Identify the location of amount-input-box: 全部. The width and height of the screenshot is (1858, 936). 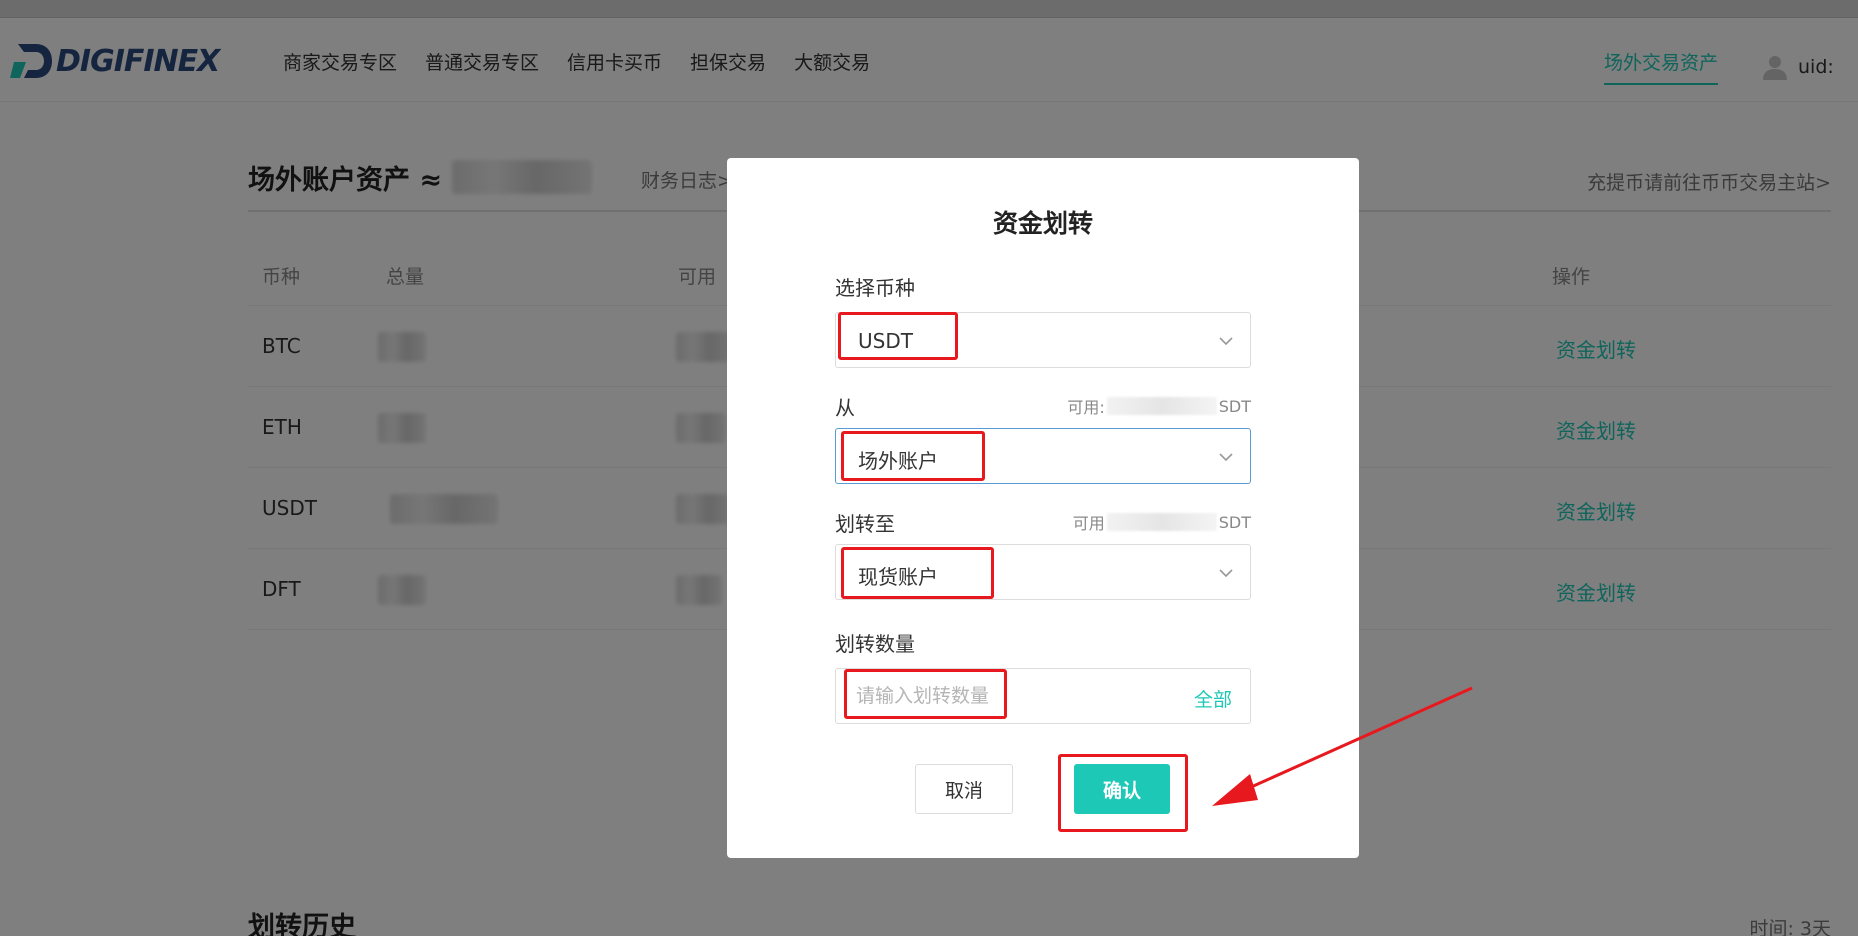
(1043, 696).